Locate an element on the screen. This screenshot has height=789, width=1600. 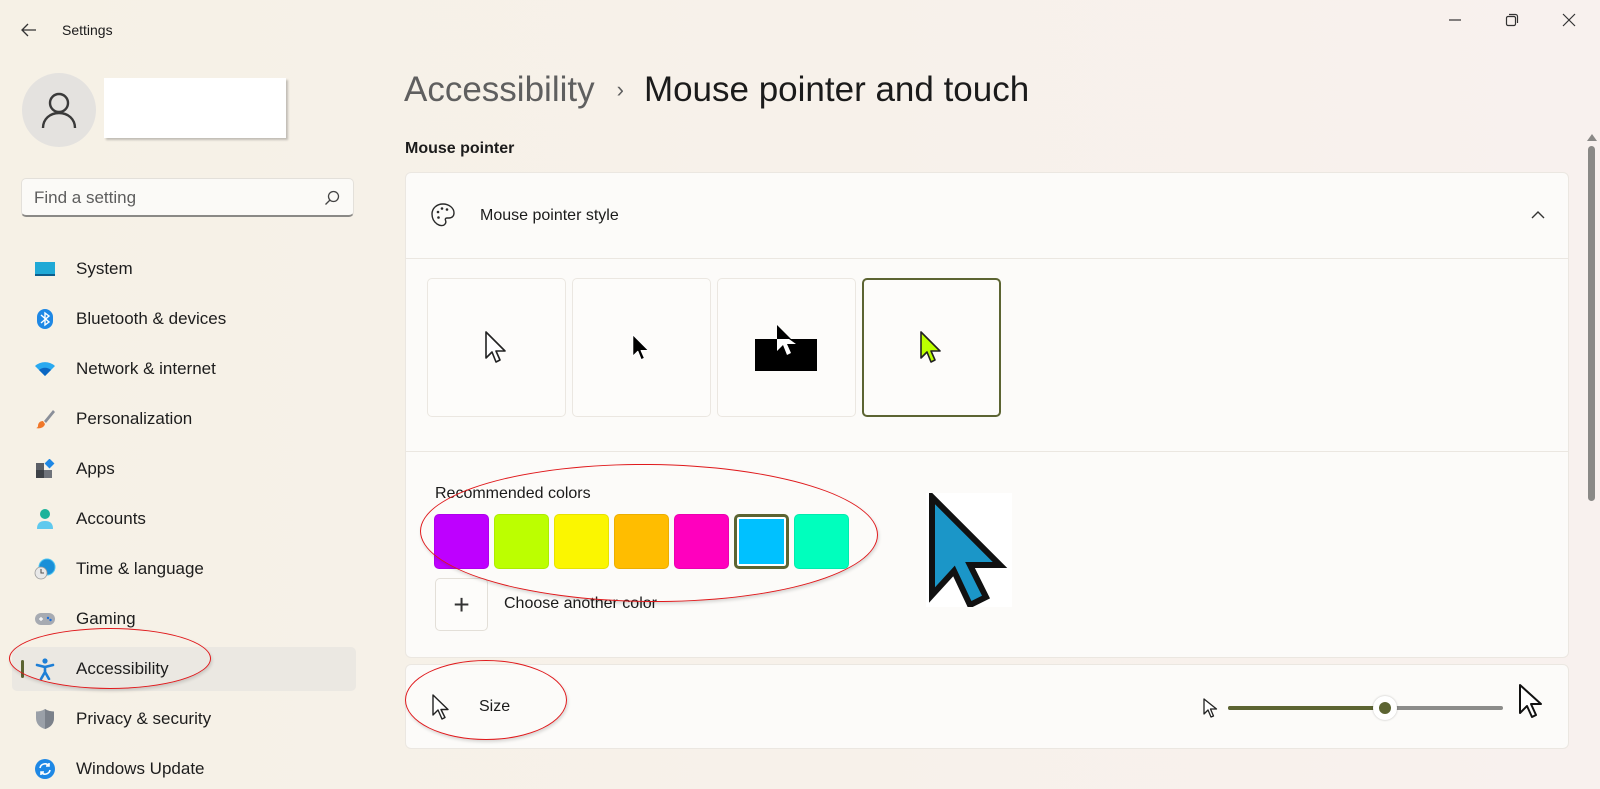
pointer-style-white is located at coordinates (496, 347).